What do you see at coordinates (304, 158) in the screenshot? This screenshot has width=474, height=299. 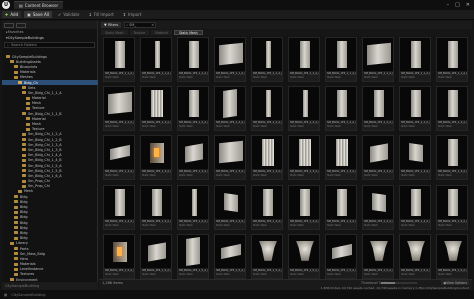 I see `asset-tile: SM_BLDG_CHI_1_3_A_Geometry5Static Mesh` at bounding box center [304, 158].